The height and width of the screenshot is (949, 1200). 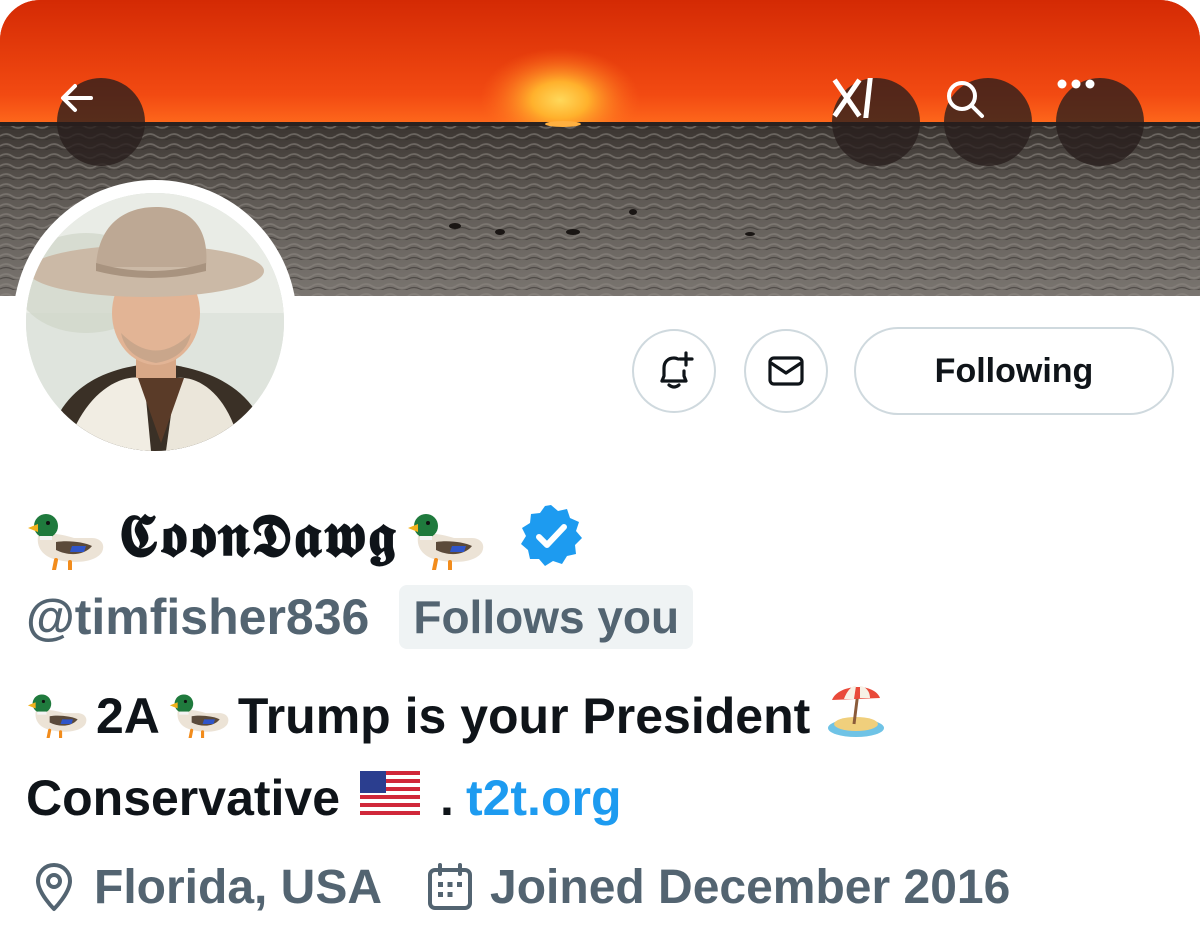 What do you see at coordinates (450, 887) in the screenshot?
I see `calendar-icon` at bounding box center [450, 887].